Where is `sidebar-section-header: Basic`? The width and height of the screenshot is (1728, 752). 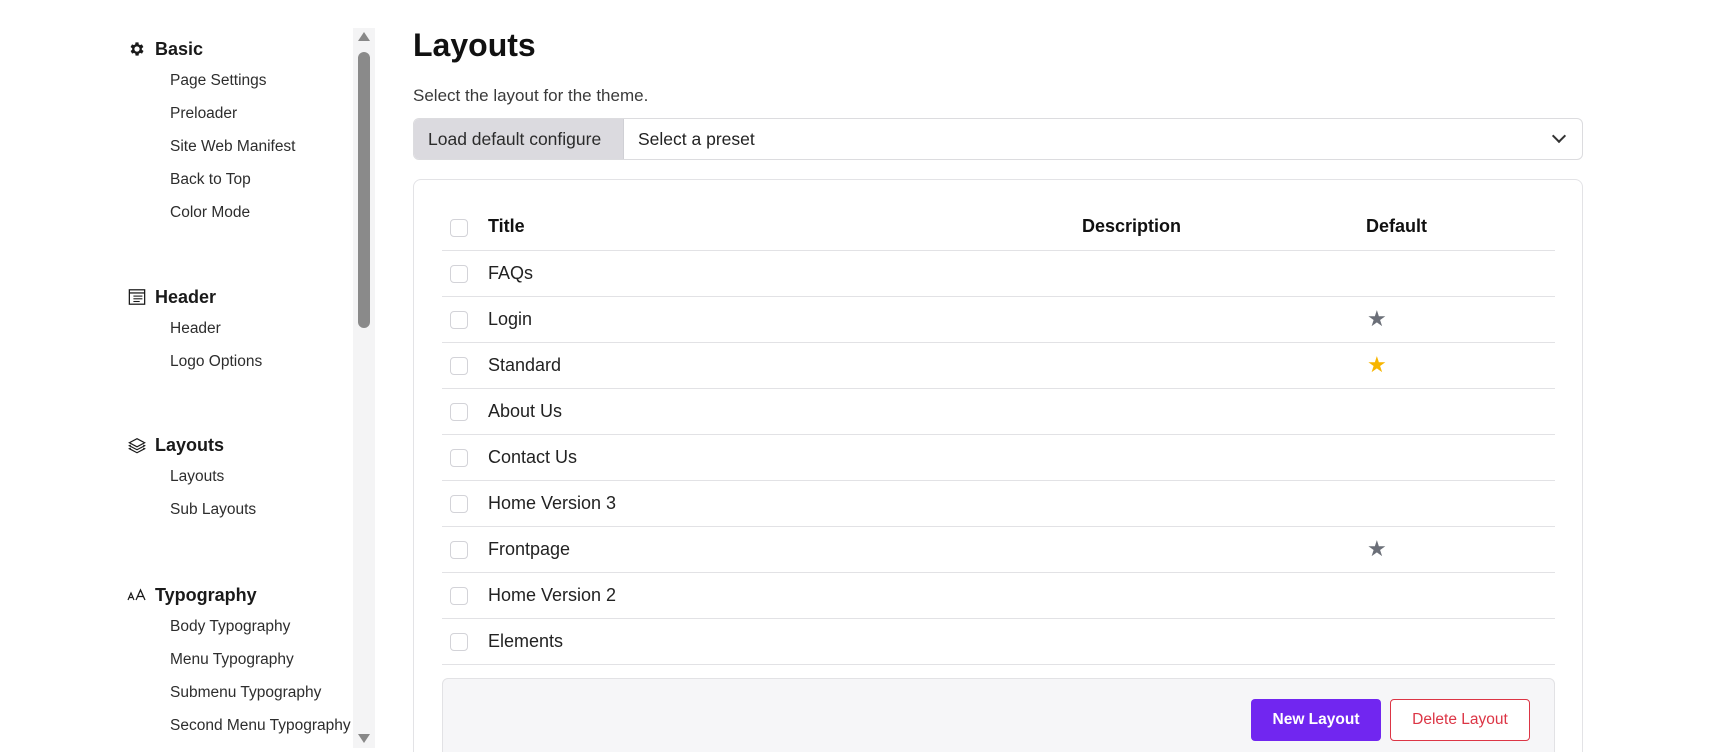
sidebar-section-header: Basic is located at coordinates (211, 49).